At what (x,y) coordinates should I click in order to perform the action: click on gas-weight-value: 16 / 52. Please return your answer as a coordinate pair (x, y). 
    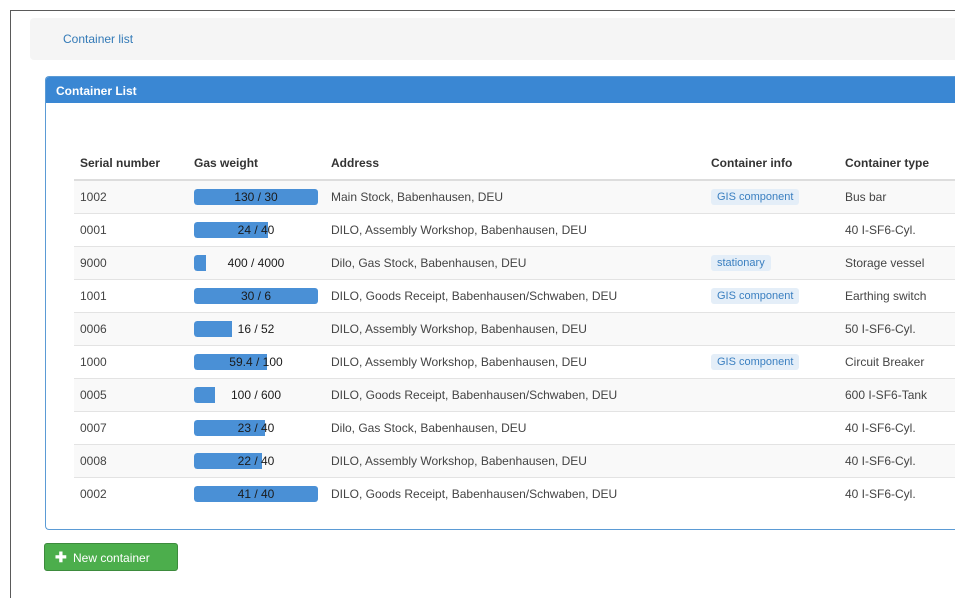
    Looking at the image, I should click on (256, 329).